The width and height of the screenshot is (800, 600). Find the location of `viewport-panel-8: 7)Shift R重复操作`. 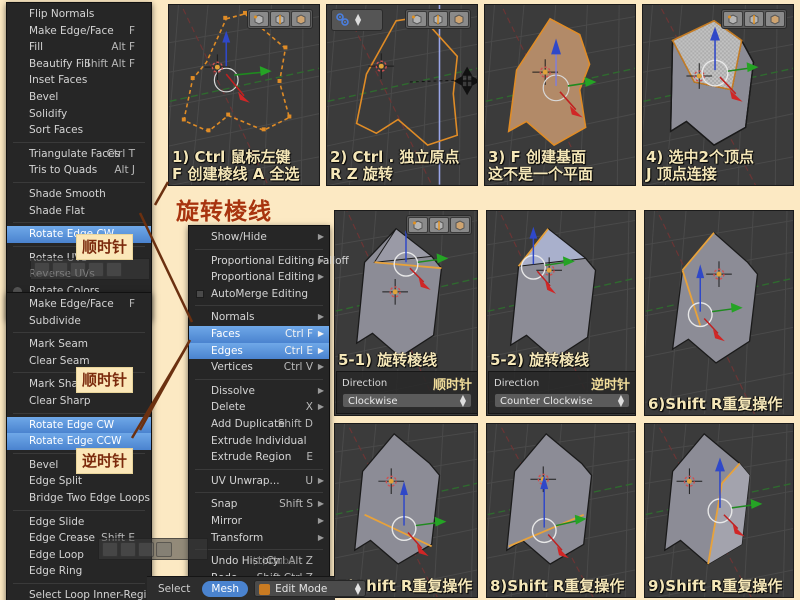

viewport-panel-8: 7)Shift R重复操作 is located at coordinates (406, 510).